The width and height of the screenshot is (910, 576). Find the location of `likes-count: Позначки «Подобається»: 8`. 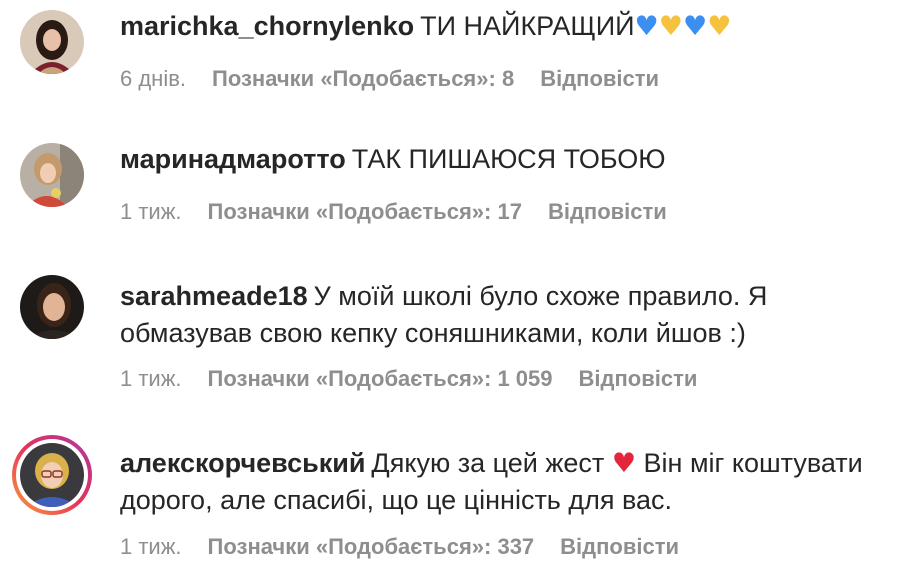

likes-count: Позначки «Подобається»: 8 is located at coordinates (363, 79).